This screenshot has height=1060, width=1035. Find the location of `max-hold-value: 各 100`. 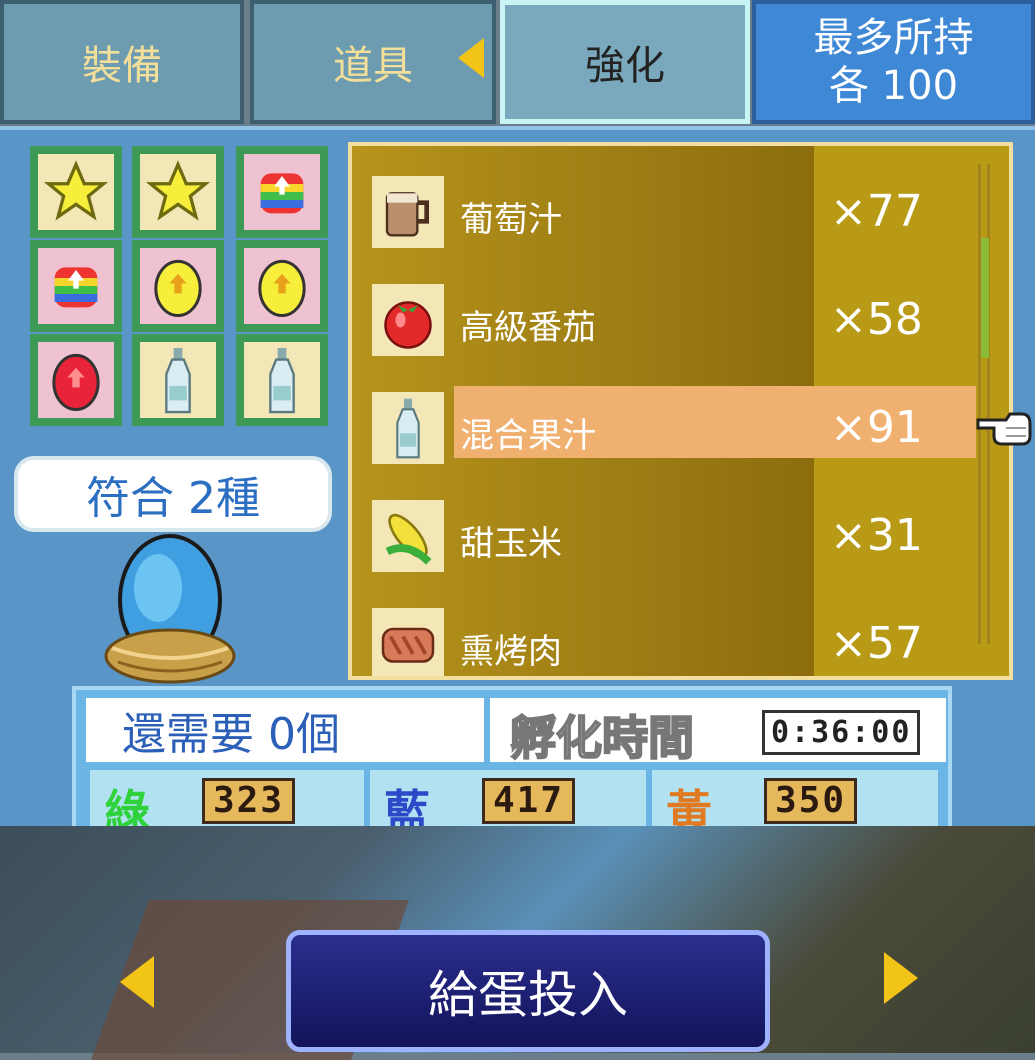

max-hold-value: 各 100 is located at coordinates (893, 86).